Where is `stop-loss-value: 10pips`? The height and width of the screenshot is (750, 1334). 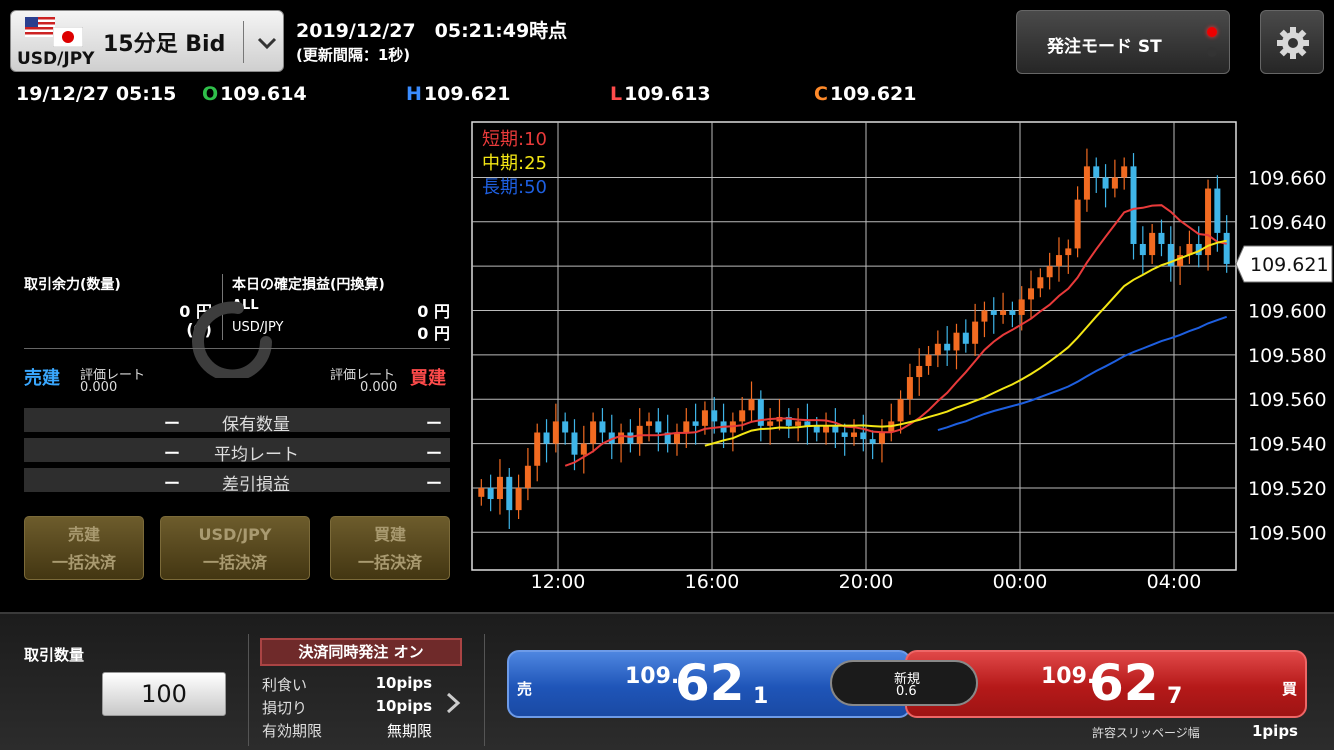
stop-loss-value: 10pips is located at coordinates (403, 706).